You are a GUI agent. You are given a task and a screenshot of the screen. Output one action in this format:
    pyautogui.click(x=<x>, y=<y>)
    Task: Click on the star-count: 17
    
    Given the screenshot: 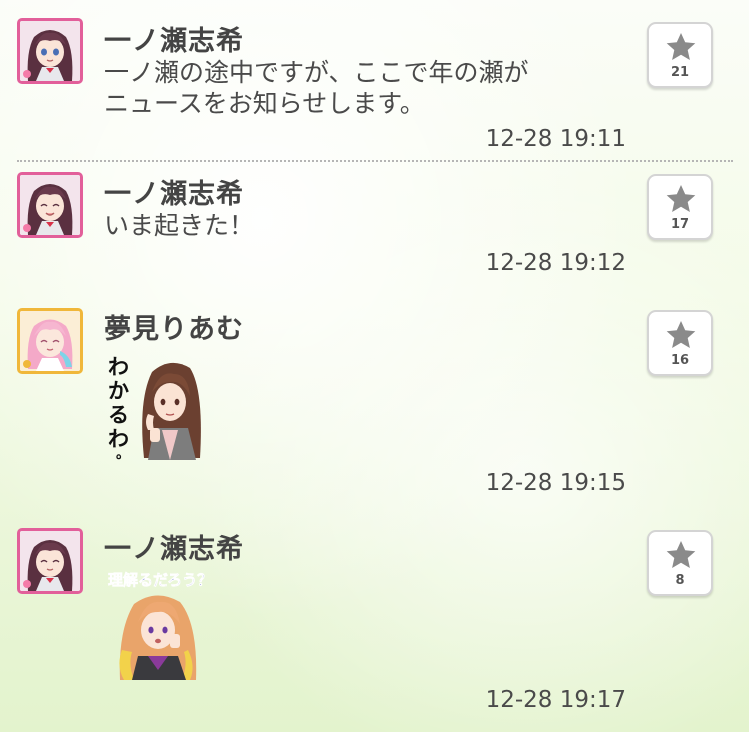 What is the action you would take?
    pyautogui.click(x=680, y=224)
    